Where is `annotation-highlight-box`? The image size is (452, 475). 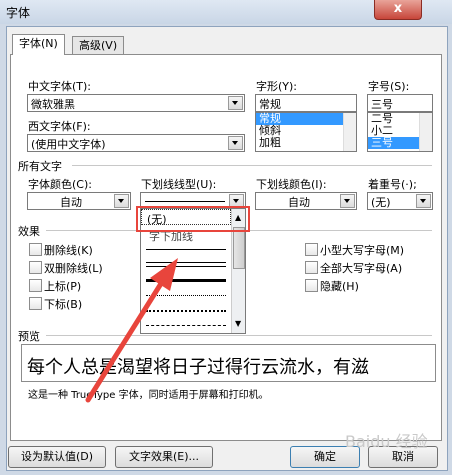
annotation-highlight-box is located at coordinates (193, 219).